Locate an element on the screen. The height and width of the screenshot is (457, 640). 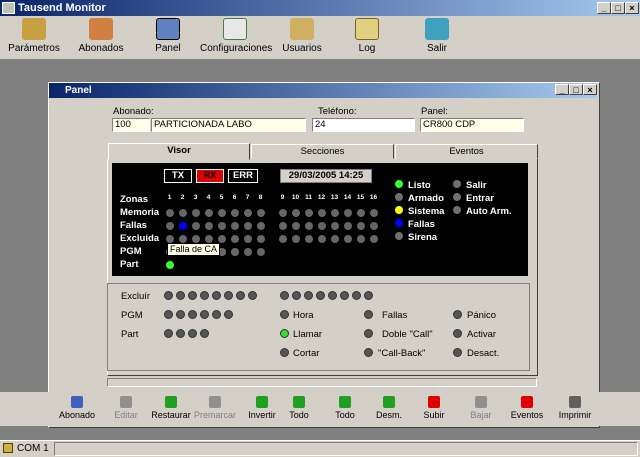
fallas-label: Fallas is located at coordinates (395, 315).